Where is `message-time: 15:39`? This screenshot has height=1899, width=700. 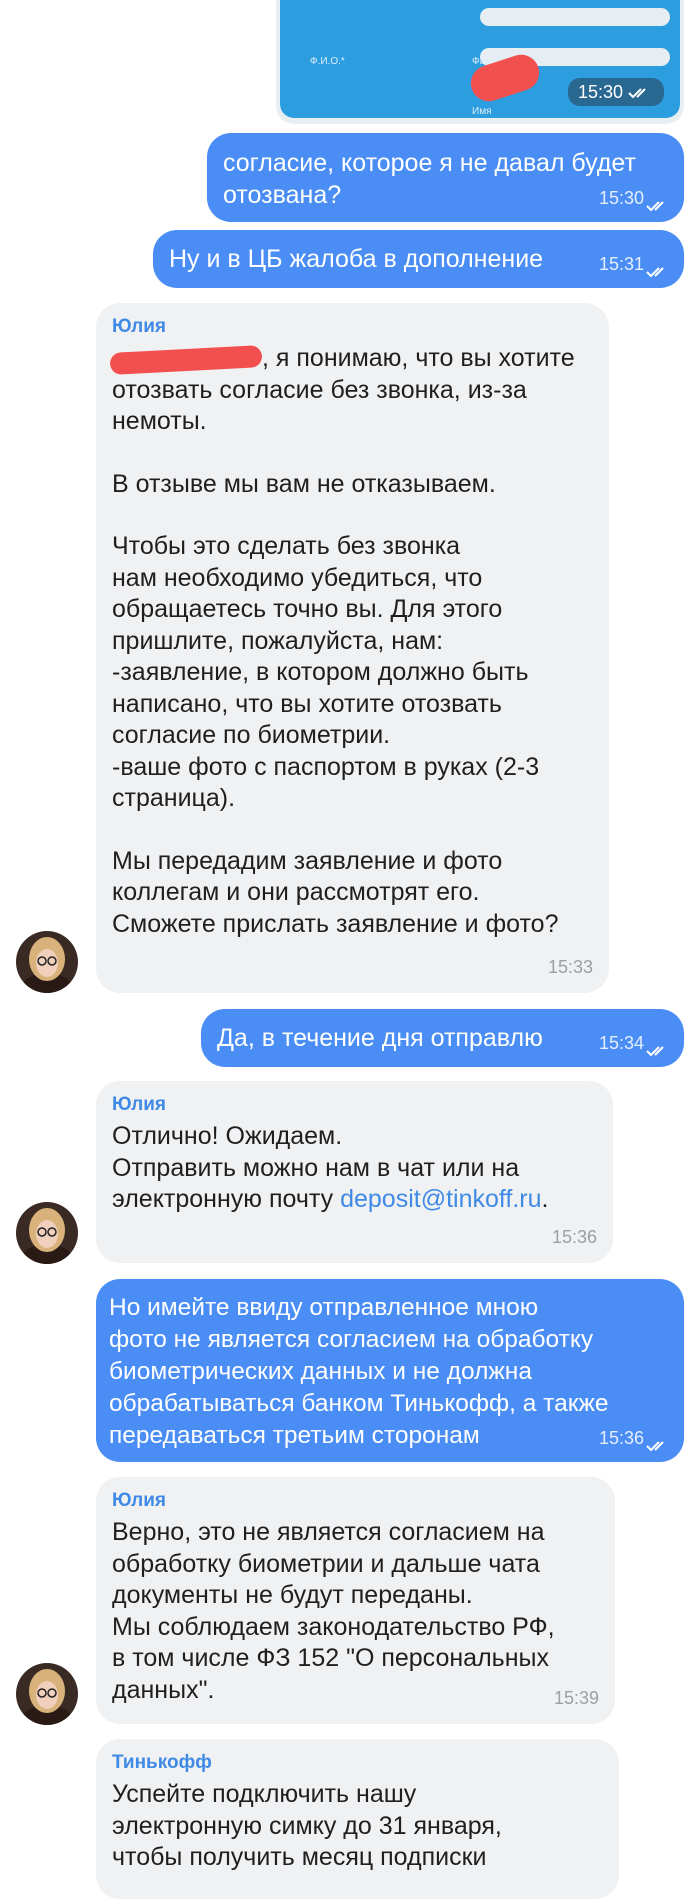 message-time: 15:39 is located at coordinates (576, 1697).